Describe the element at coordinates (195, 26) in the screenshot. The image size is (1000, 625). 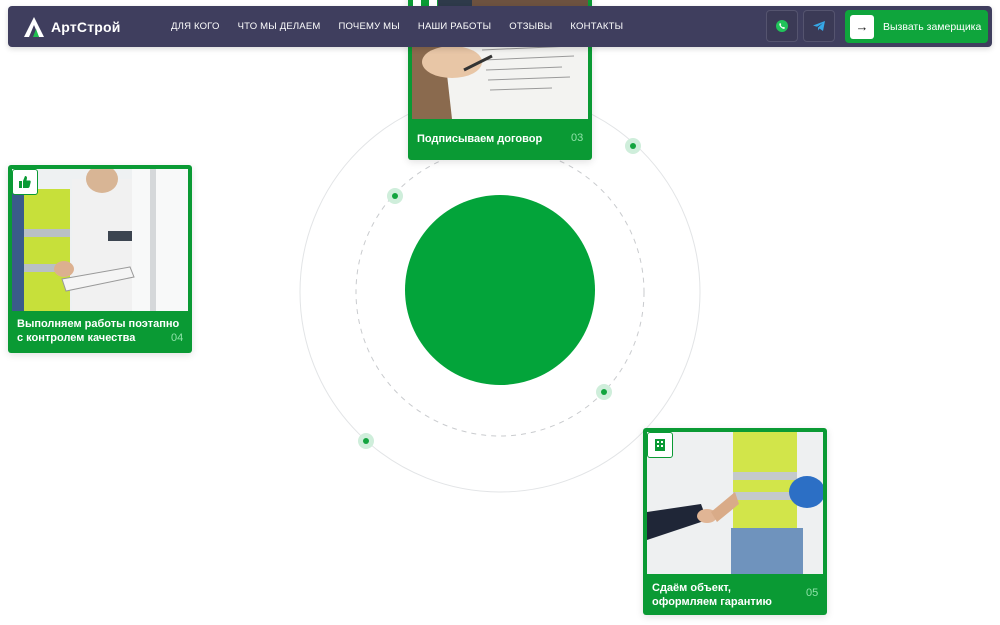
I see `nav-item-for-whom: ДЛЯ КОГО` at that location.